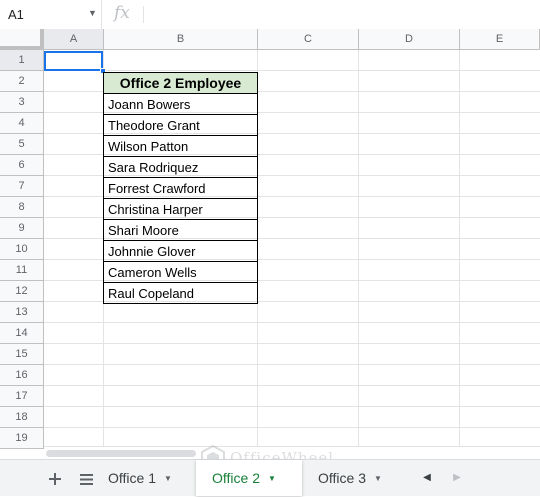 This screenshot has height=497, width=540. I want to click on table-cell: Shari Moore, so click(180, 230).